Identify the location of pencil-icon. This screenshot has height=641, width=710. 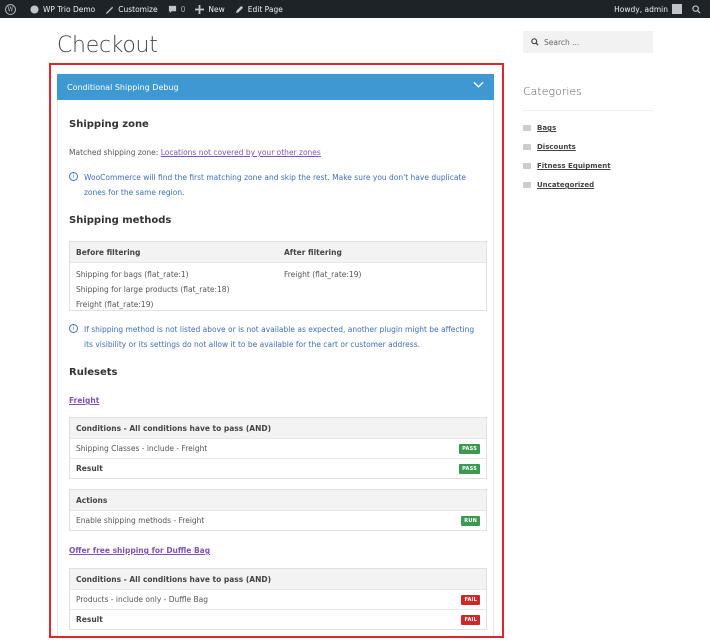
(239, 9).